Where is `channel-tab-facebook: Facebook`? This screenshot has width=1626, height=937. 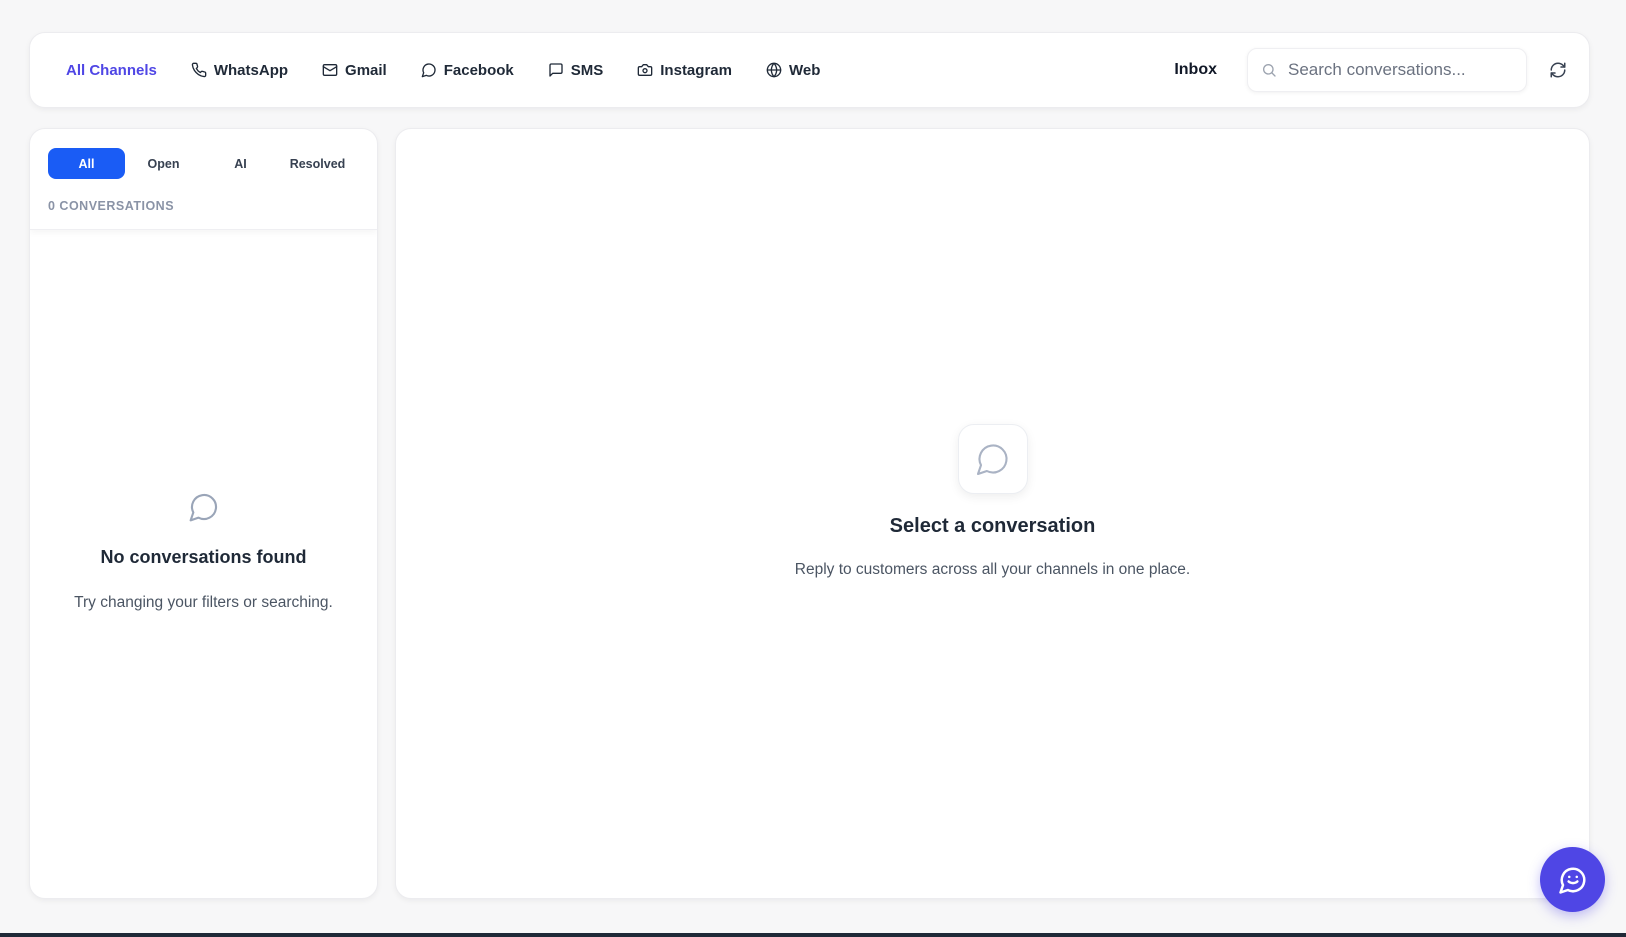
channel-tab-facebook: Facebook is located at coordinates (467, 70).